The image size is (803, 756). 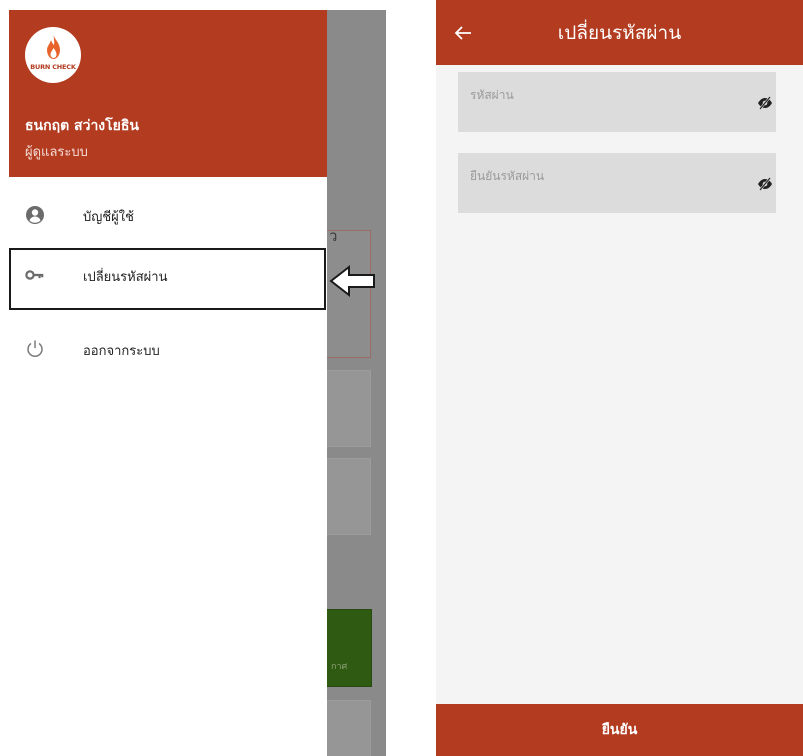 What do you see at coordinates (600, 176) in the screenshot?
I see `confirm-password-input` at bounding box center [600, 176].